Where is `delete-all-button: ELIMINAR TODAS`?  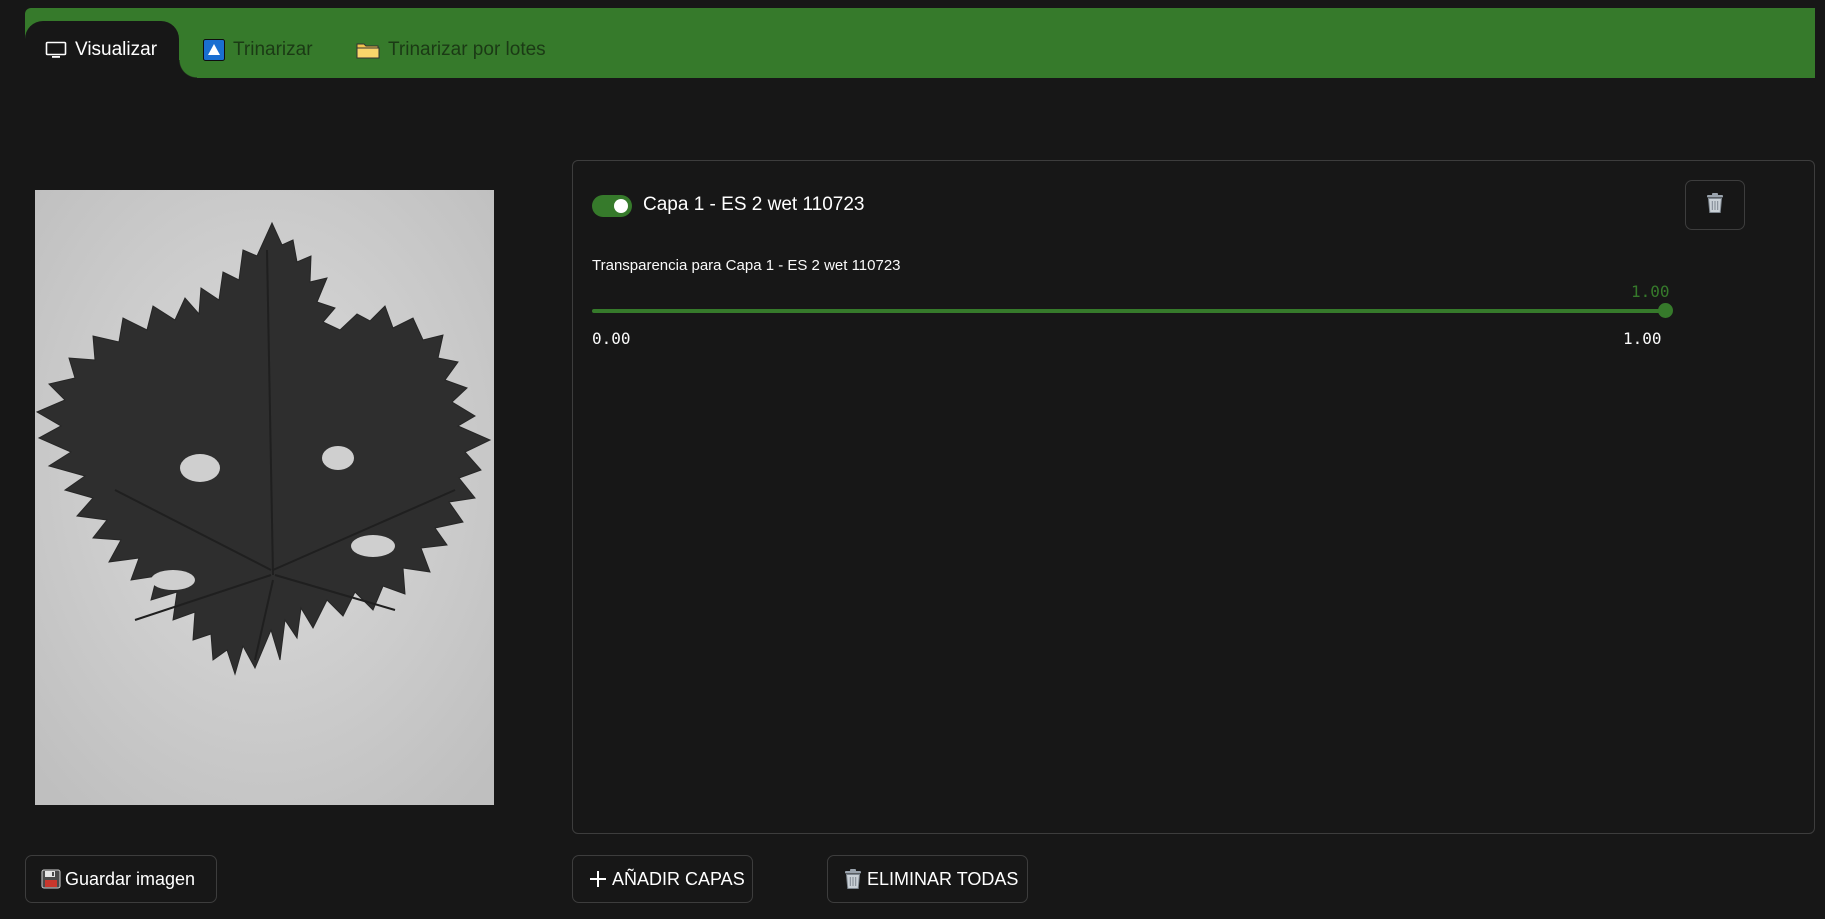 delete-all-button: ELIMINAR TODAS is located at coordinates (927, 879).